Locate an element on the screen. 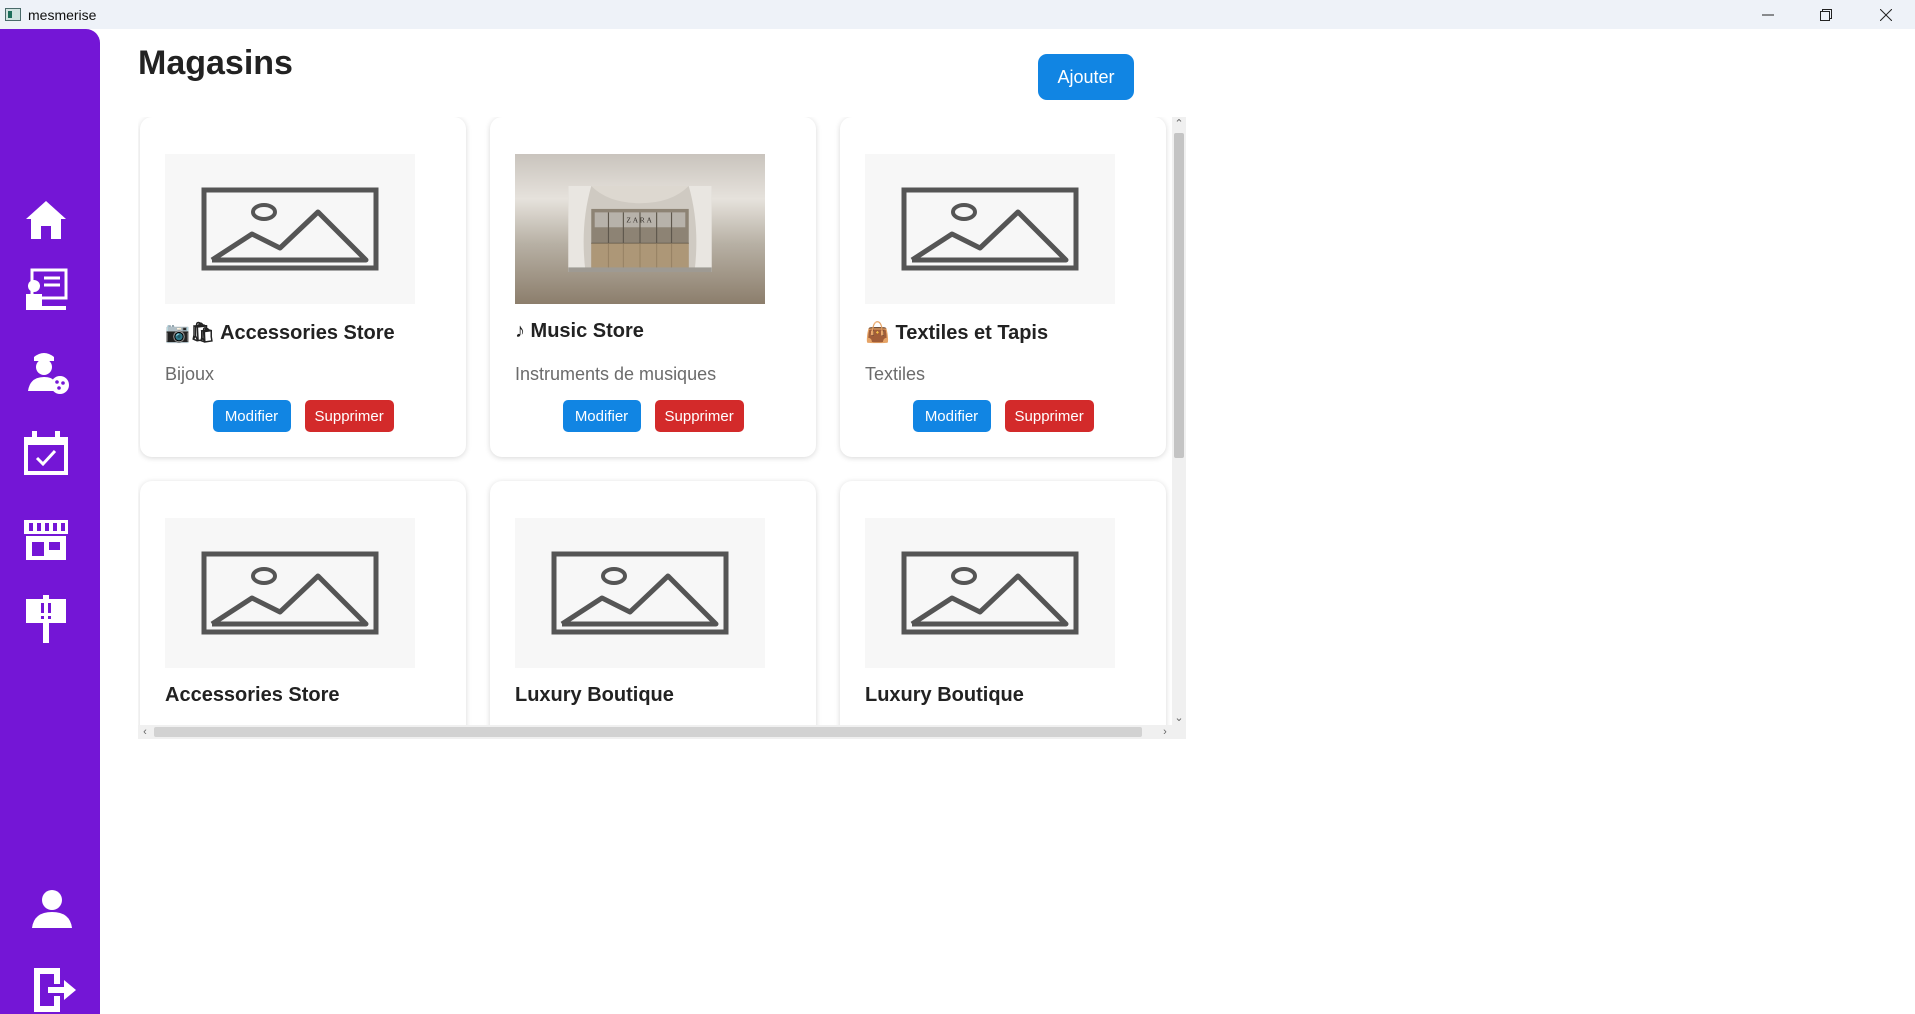  close-button is located at coordinates (1886, 14).